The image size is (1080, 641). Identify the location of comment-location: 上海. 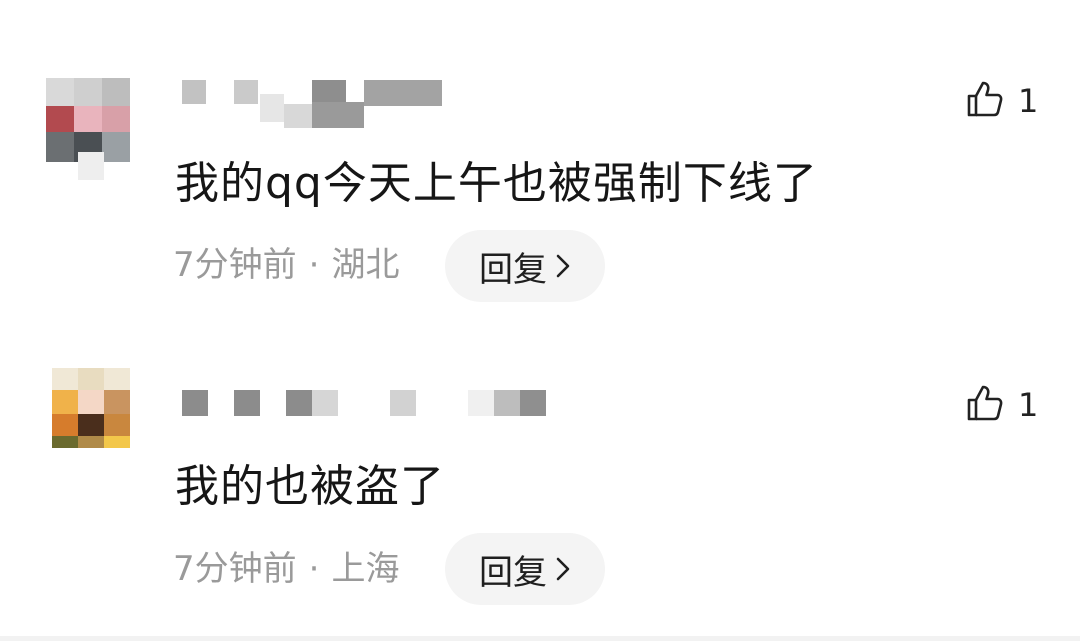
(365, 569).